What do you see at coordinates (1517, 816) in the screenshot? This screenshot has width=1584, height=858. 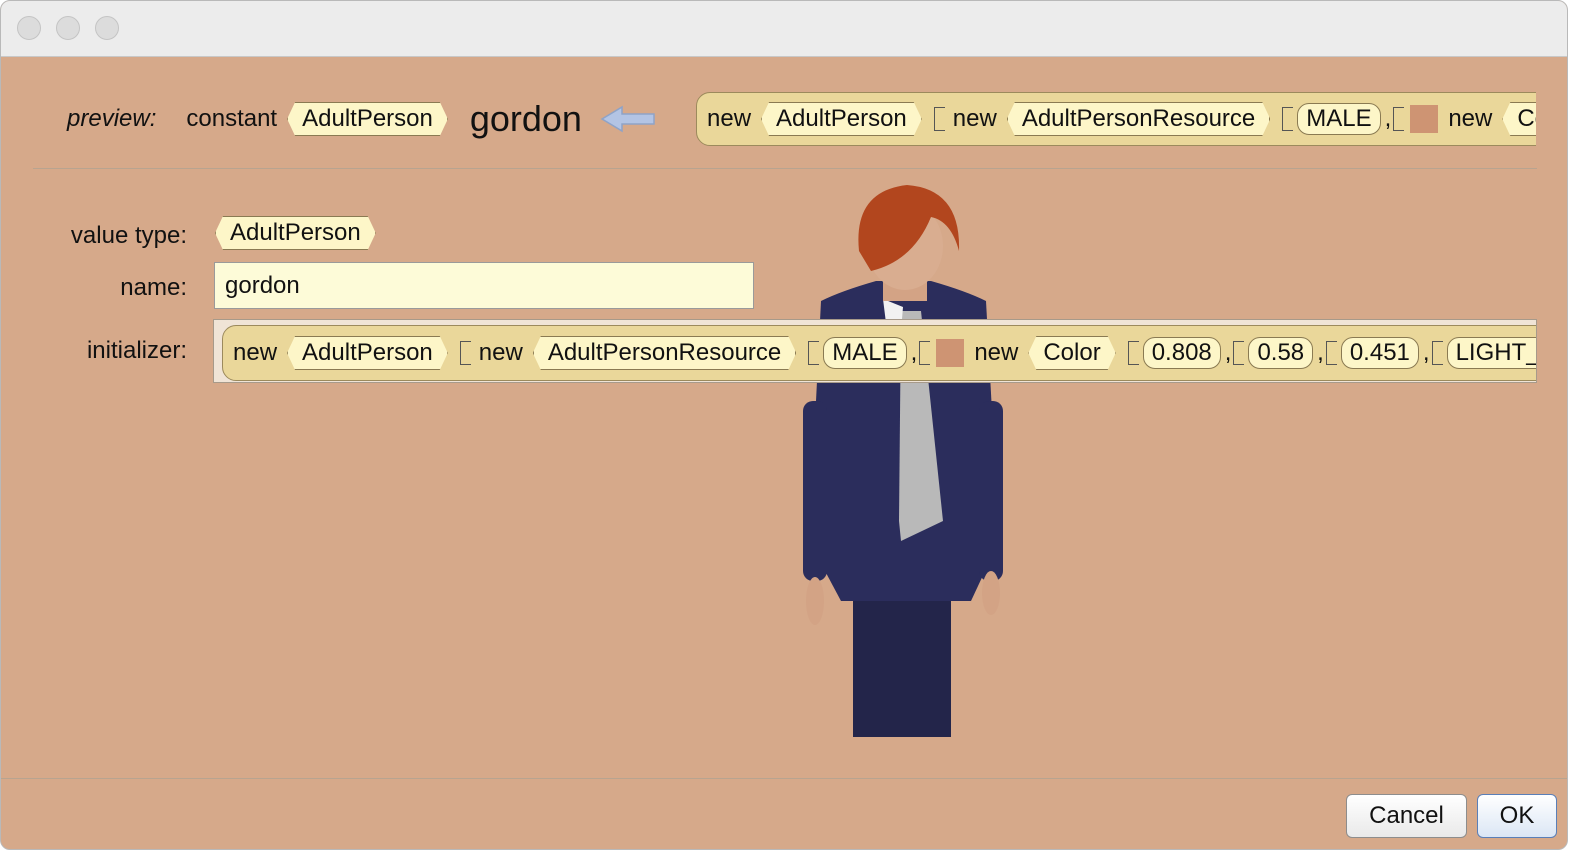 I see `ok-button: OK` at bounding box center [1517, 816].